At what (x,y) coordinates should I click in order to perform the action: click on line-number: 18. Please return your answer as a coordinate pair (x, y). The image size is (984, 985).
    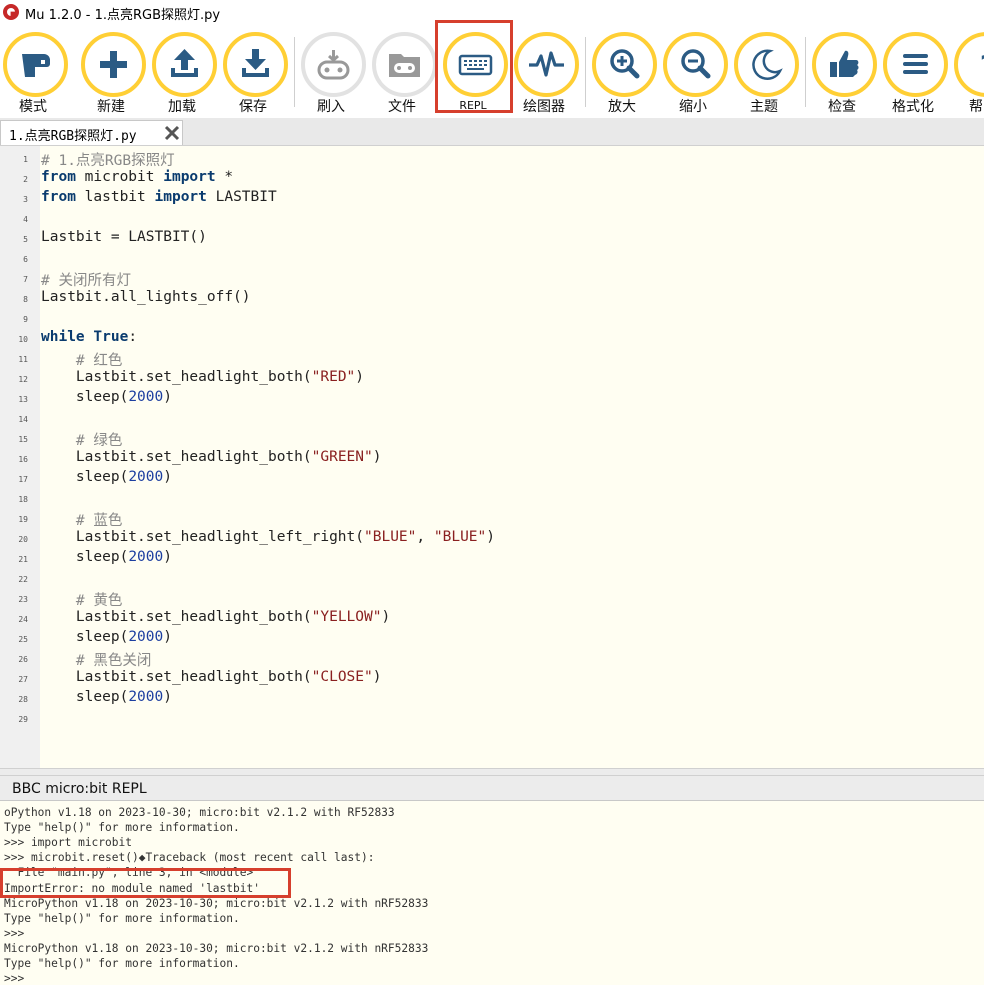
    Looking at the image, I should click on (23, 499).